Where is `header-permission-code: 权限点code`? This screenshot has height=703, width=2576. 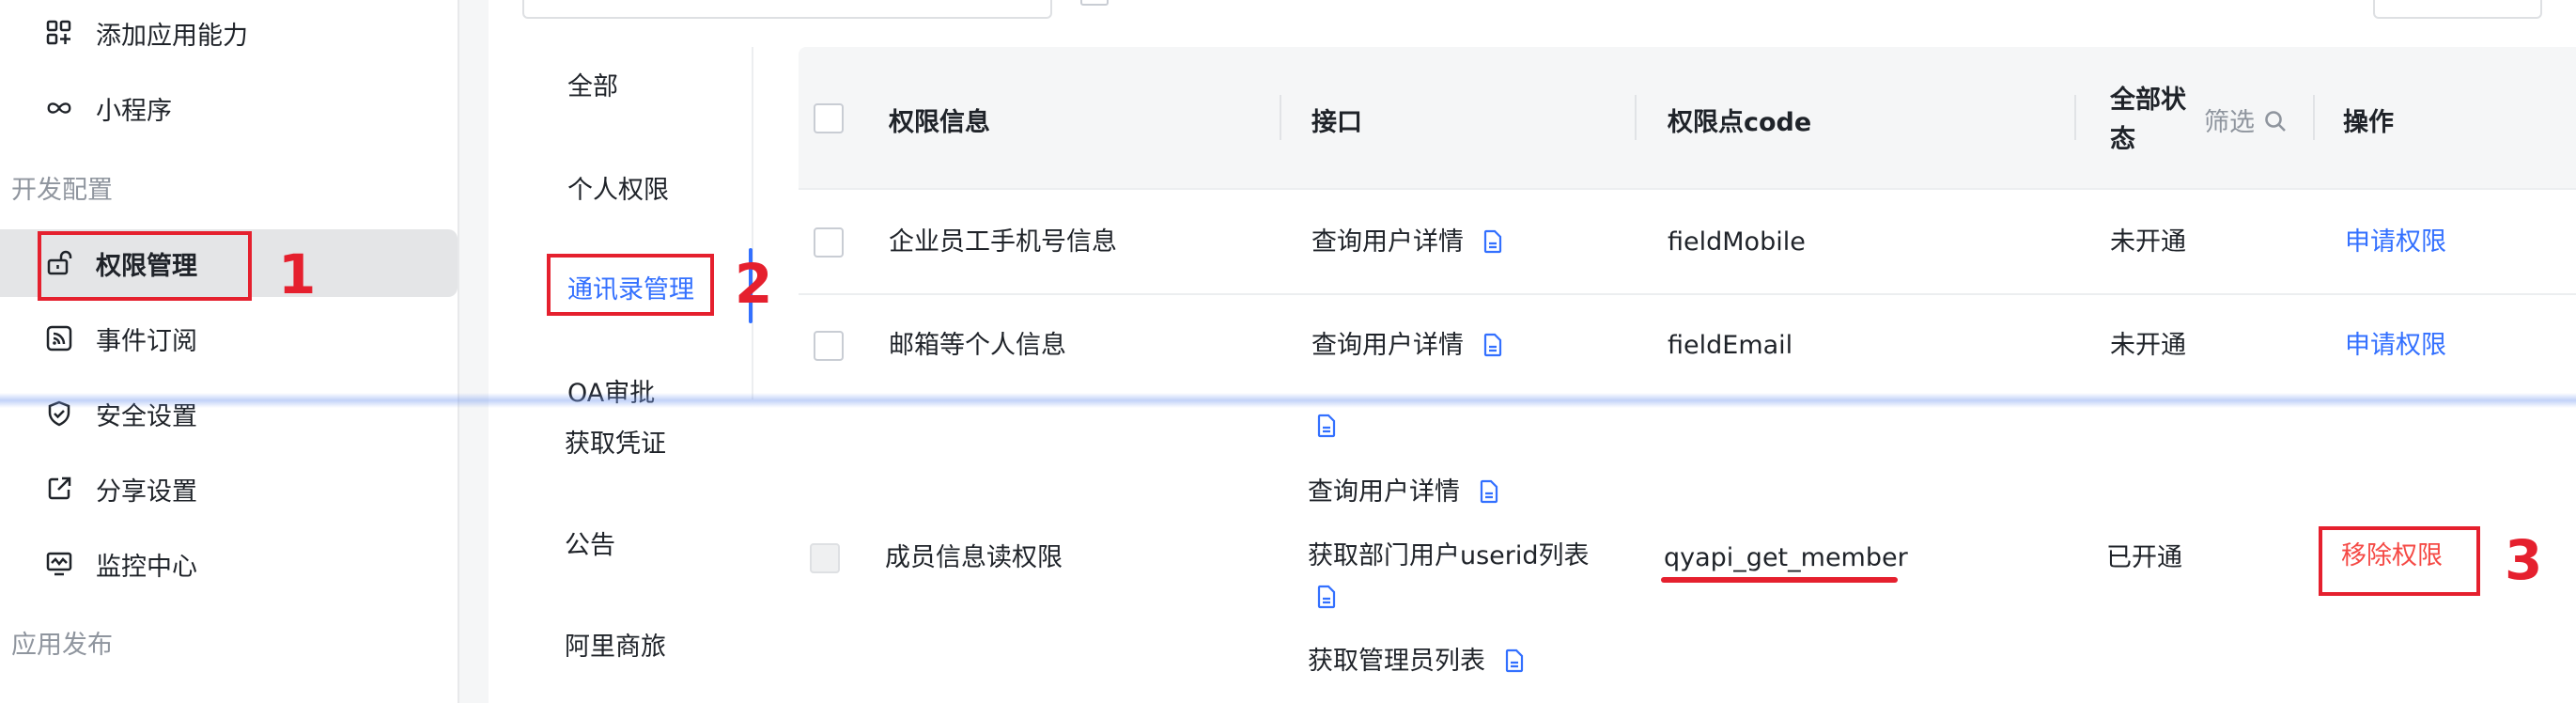 header-permission-code: 权限点code is located at coordinates (1740, 122).